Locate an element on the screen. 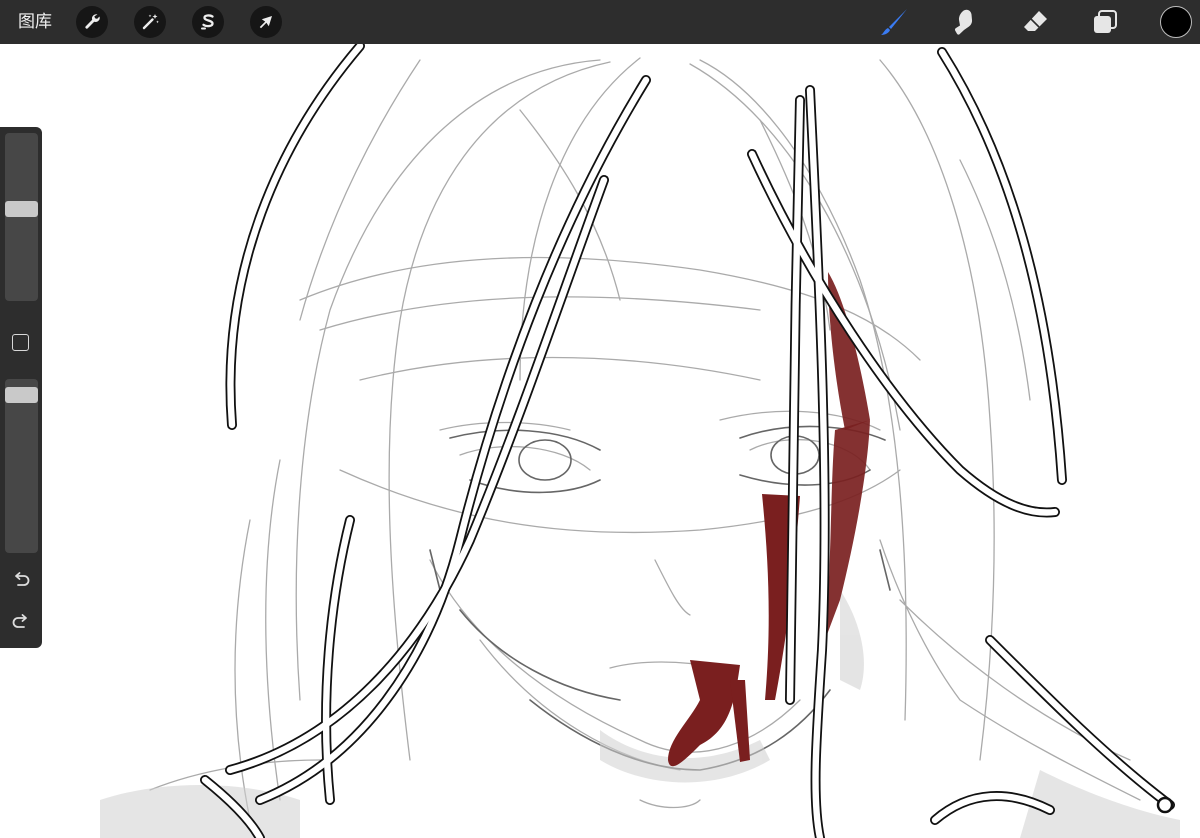 The image size is (1200, 838). actions-button is located at coordinates (92, 22).